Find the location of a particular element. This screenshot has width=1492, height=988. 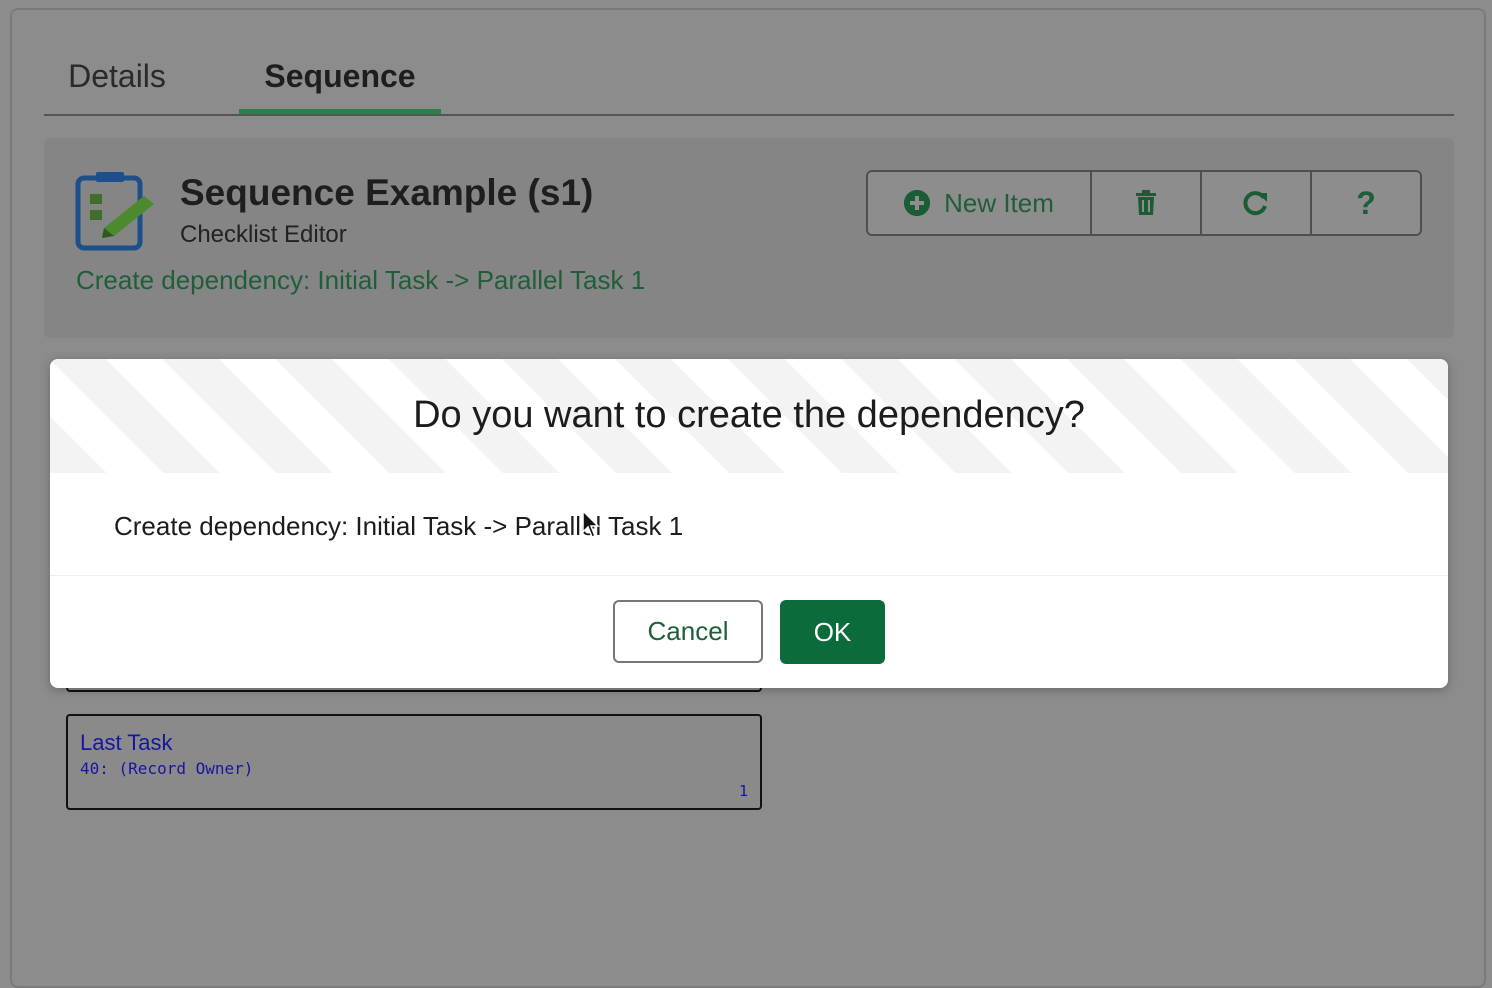

tab-bar: Details Sequence is located at coordinates (749, 78).